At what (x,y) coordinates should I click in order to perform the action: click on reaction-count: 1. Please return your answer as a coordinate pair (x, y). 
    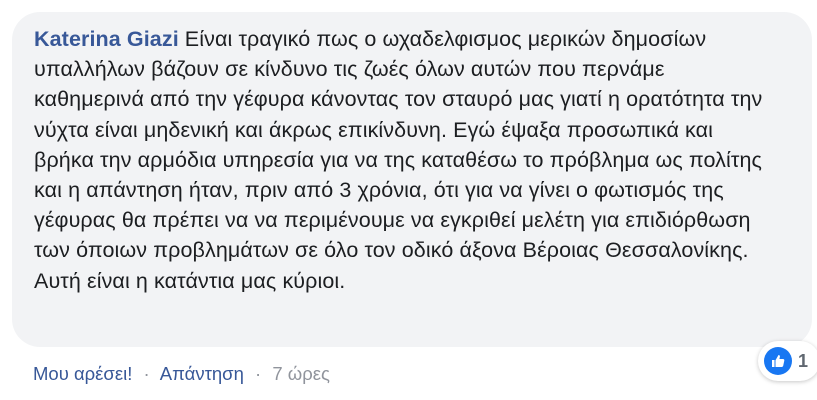
    Looking at the image, I should click on (803, 360).